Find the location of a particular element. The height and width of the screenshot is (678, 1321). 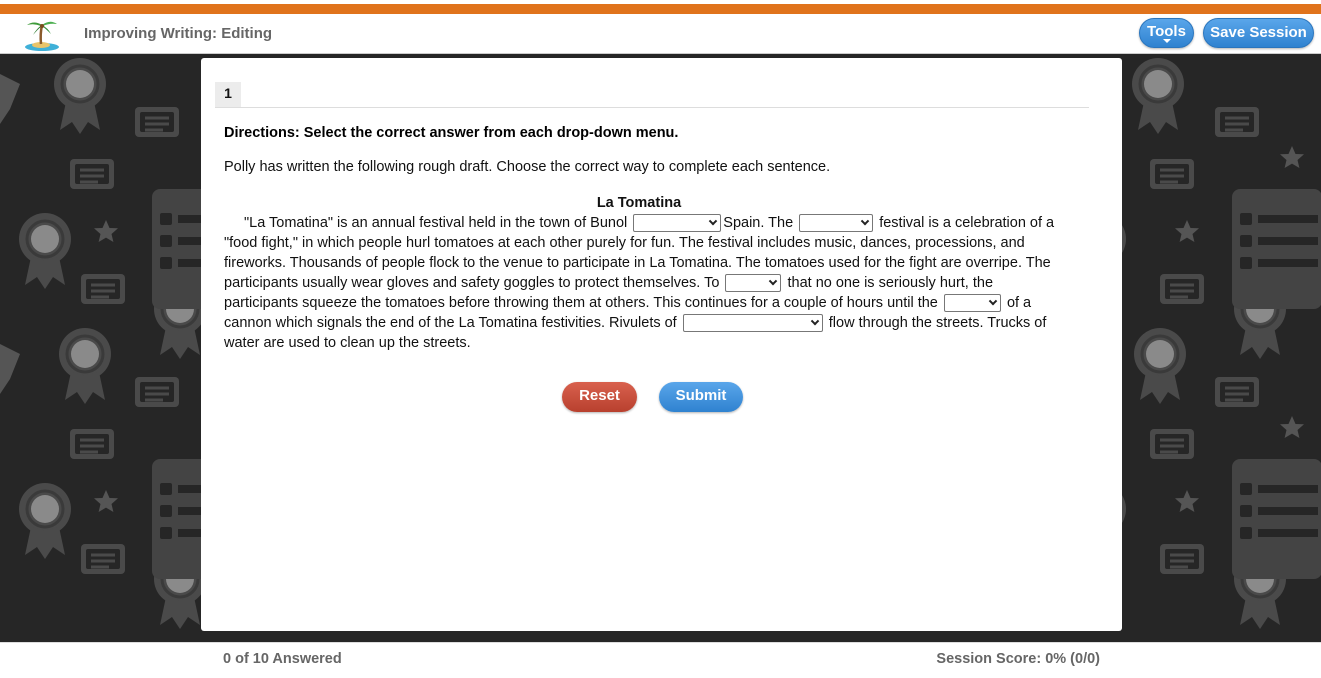

tools-button: Tools is located at coordinates (1166, 33).